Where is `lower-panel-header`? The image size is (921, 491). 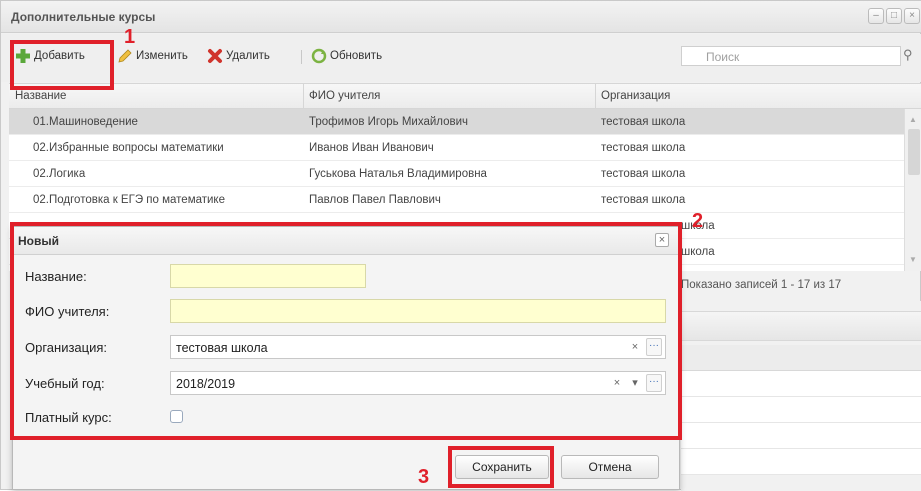 lower-panel-header is located at coordinates (801, 326).